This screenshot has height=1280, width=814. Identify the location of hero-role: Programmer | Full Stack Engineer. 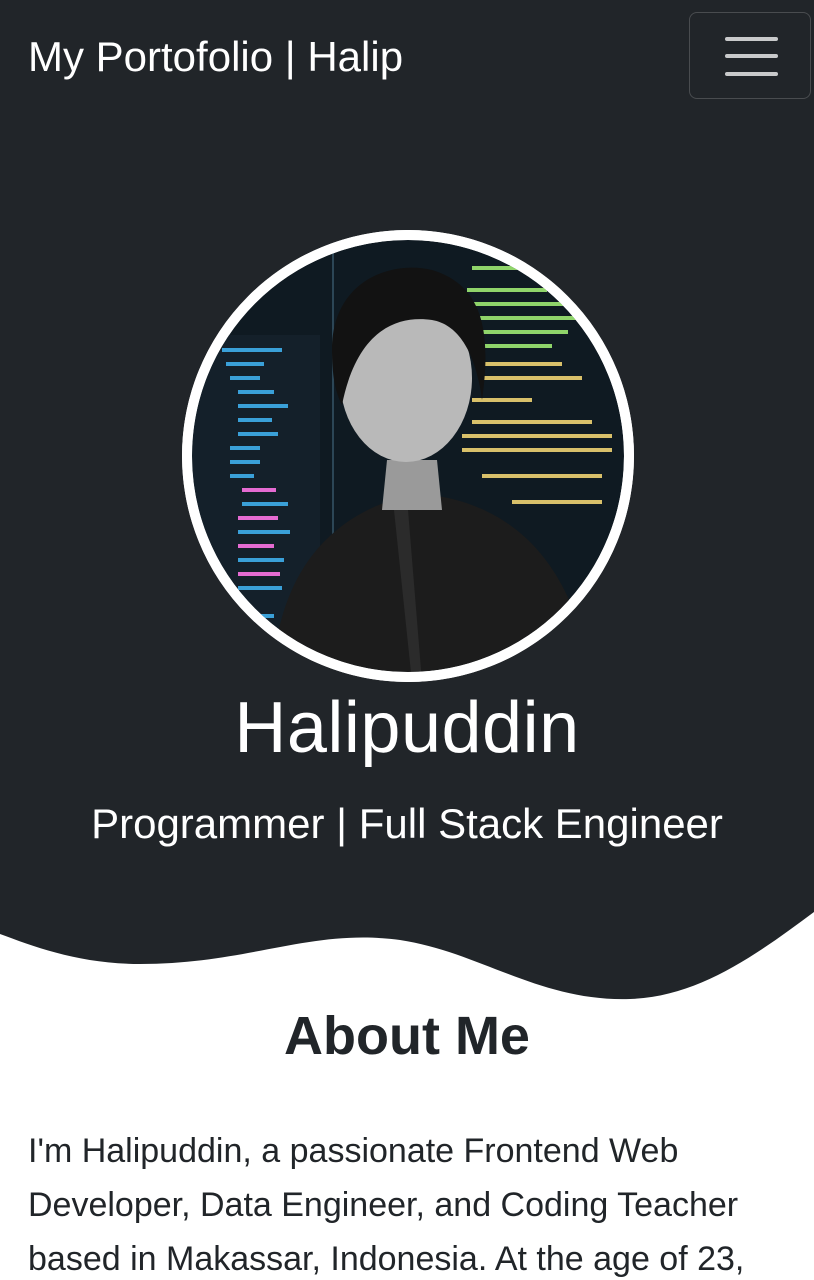
(407, 823).